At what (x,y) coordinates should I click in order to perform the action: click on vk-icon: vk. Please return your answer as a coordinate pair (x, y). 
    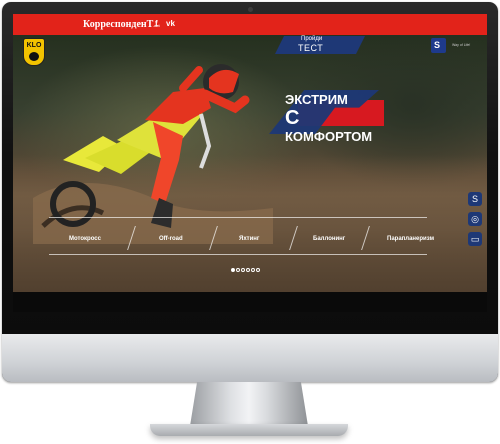
    Looking at the image, I should click on (170, 23).